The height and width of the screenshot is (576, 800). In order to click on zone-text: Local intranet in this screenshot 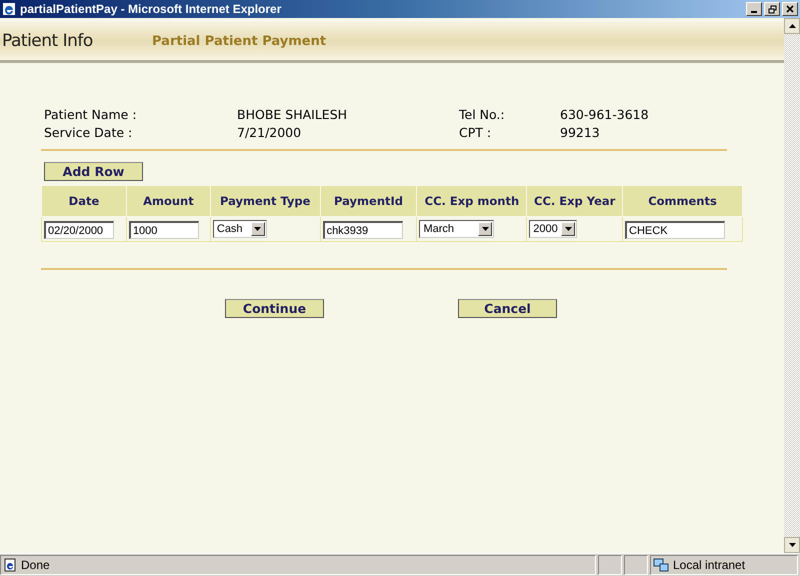, I will do `click(709, 565)`.